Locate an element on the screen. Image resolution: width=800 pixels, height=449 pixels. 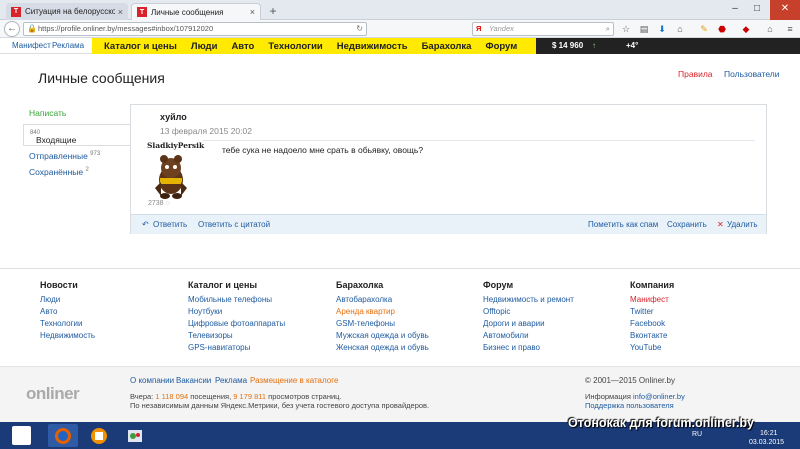
home-page-icon: ⌂ is located at coordinates (770, 29).